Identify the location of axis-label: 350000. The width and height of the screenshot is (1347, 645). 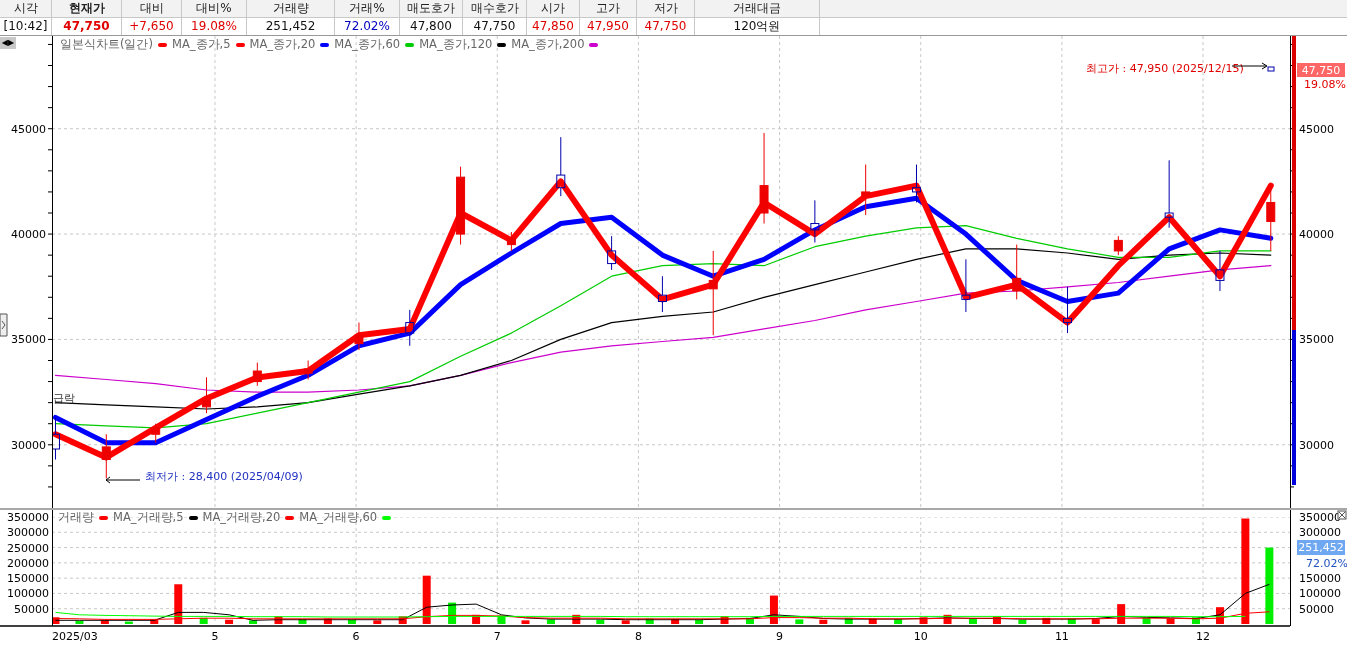
(28, 517).